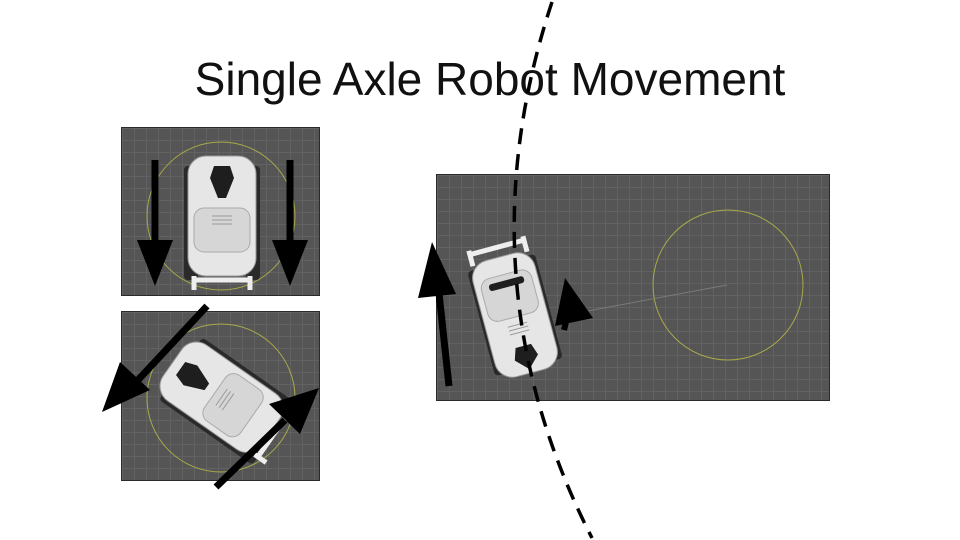 The width and height of the screenshot is (960, 540). I want to click on guide-circle, so click(728, 285).